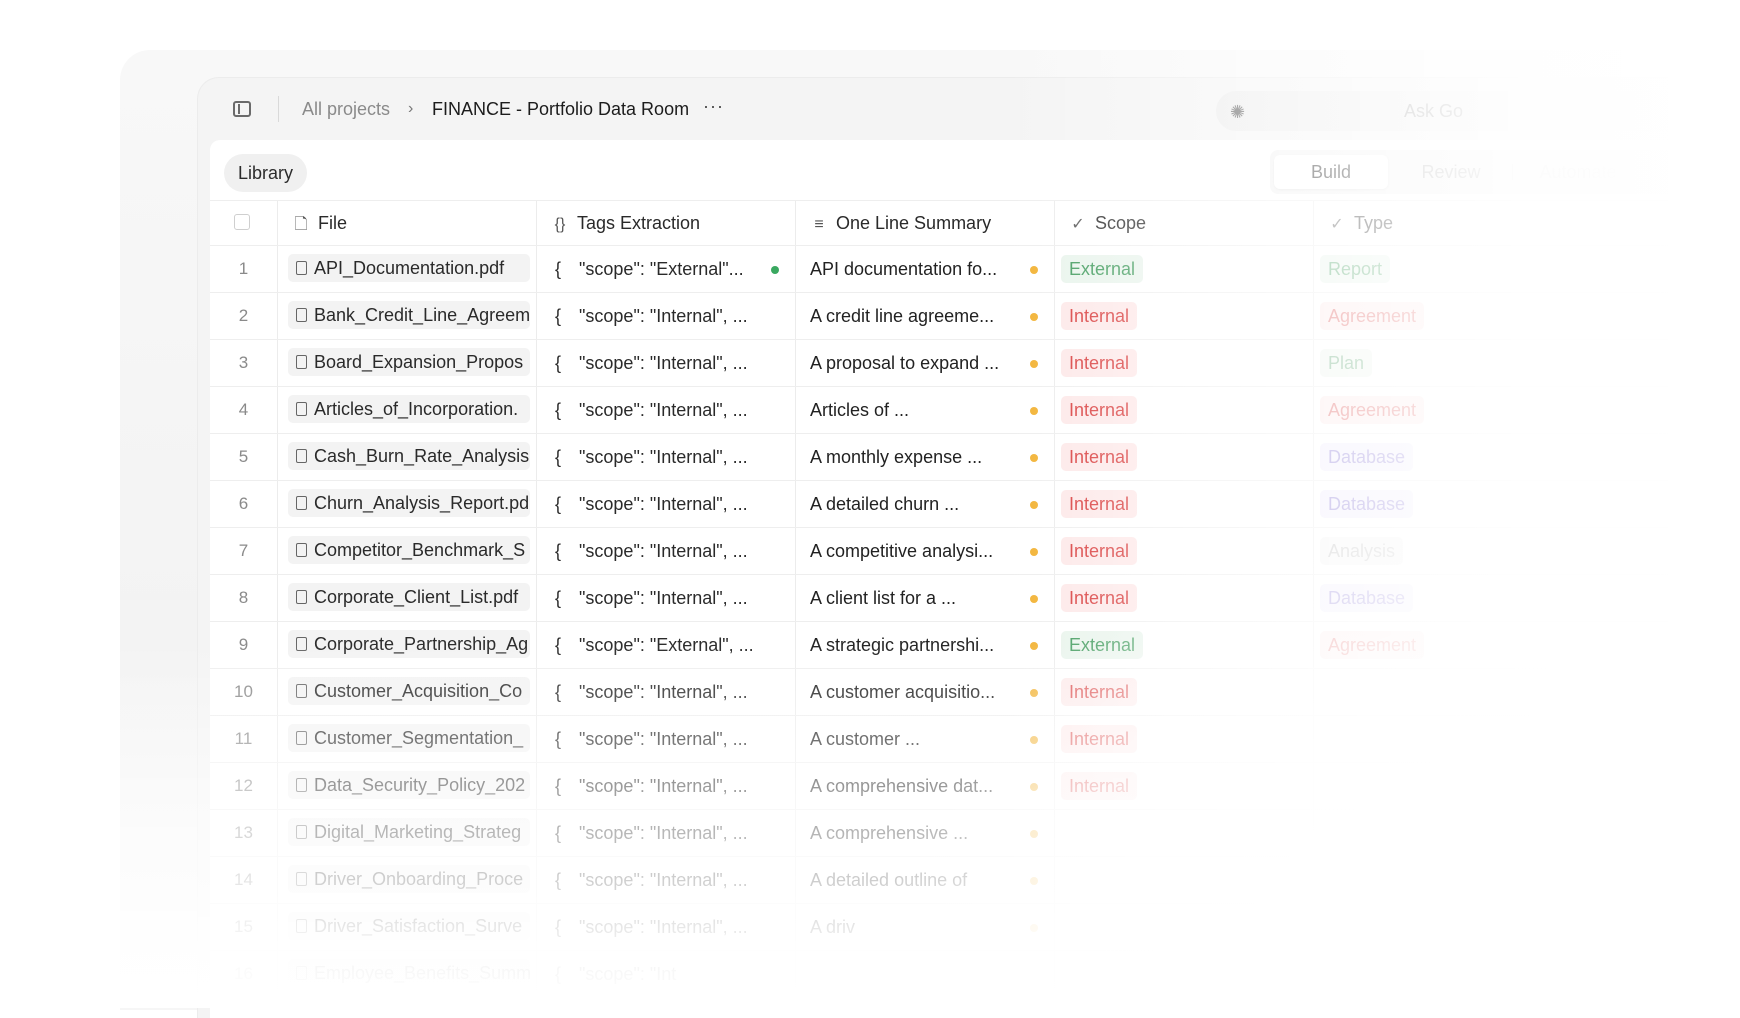 The image size is (1740, 1018). What do you see at coordinates (407, 410) in the screenshot?
I see `file-cell: Articles_of_Incorporation.` at bounding box center [407, 410].